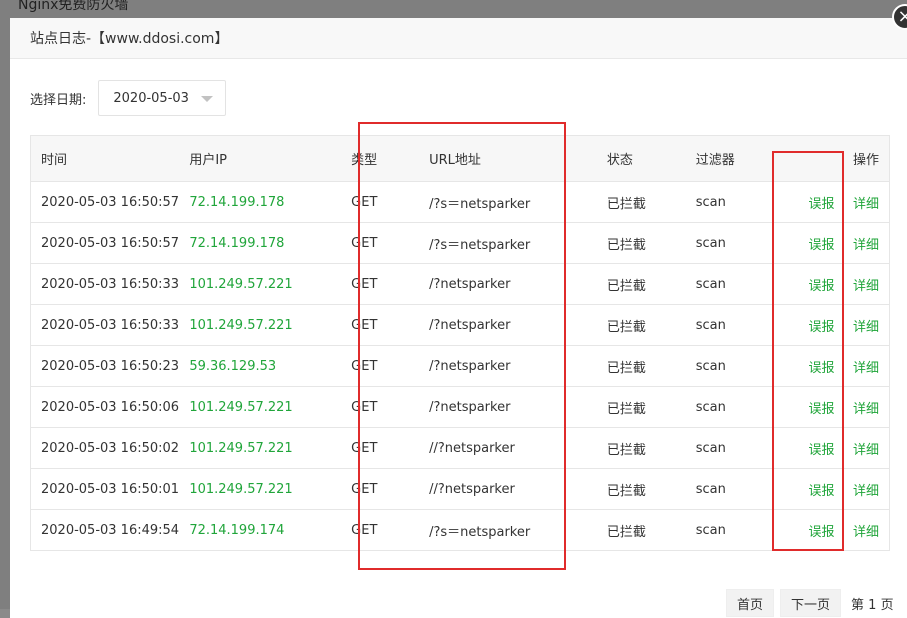  What do you see at coordinates (105, 448) in the screenshot?
I see `cell-time: 2020-05-03 16:50:02` at bounding box center [105, 448].